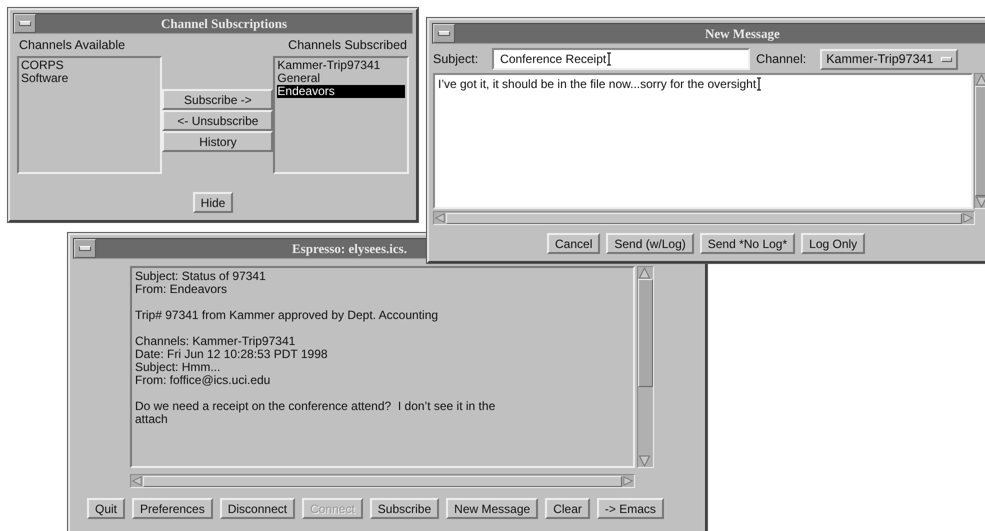  What do you see at coordinates (213, 202) in the screenshot?
I see `hide-button: Hide` at bounding box center [213, 202].